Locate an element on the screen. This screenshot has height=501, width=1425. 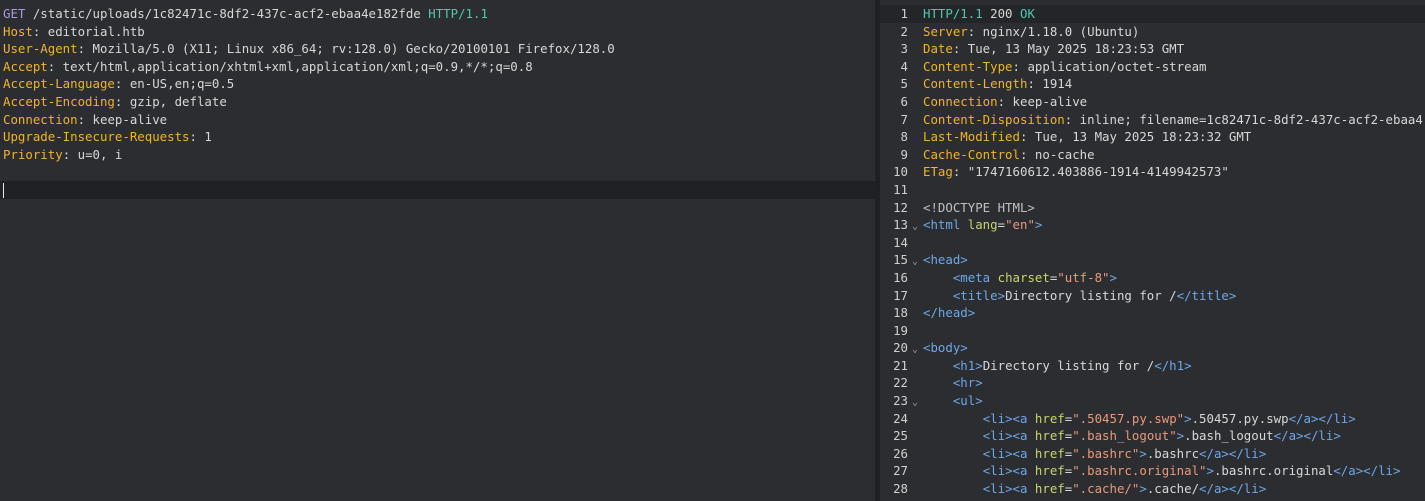
header-value: : keep-alive is located at coordinates (122, 119).